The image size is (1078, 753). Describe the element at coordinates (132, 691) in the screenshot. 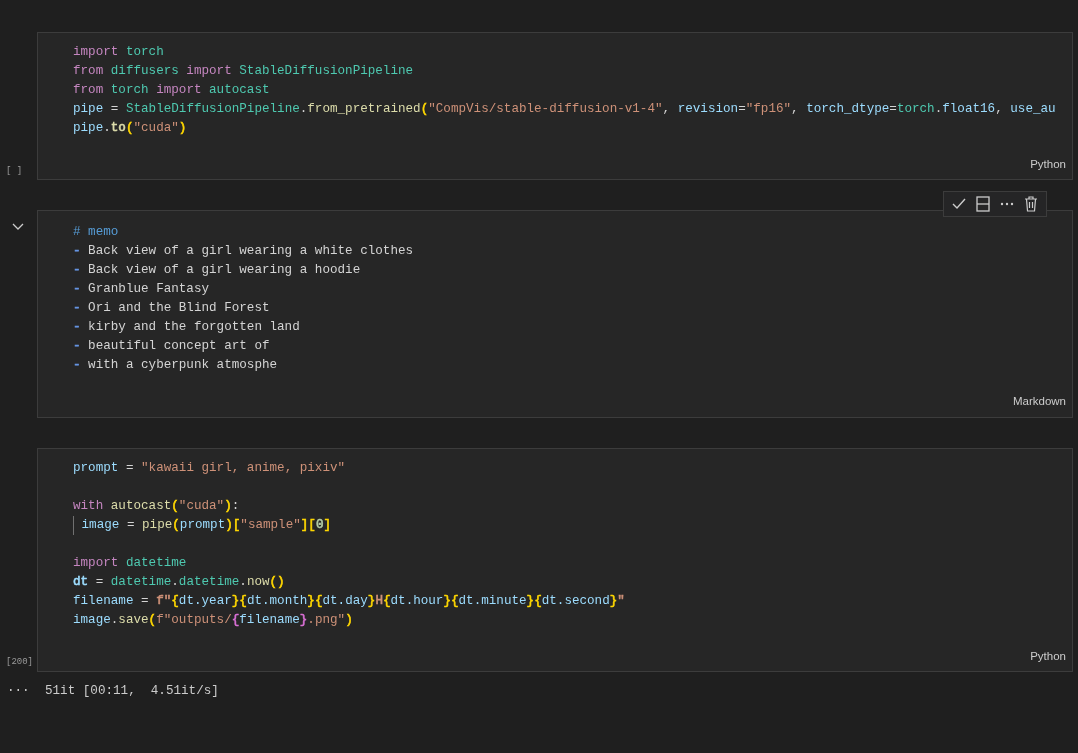

I see `output-text: 51it [00:11, 4.51it/s]` at that location.